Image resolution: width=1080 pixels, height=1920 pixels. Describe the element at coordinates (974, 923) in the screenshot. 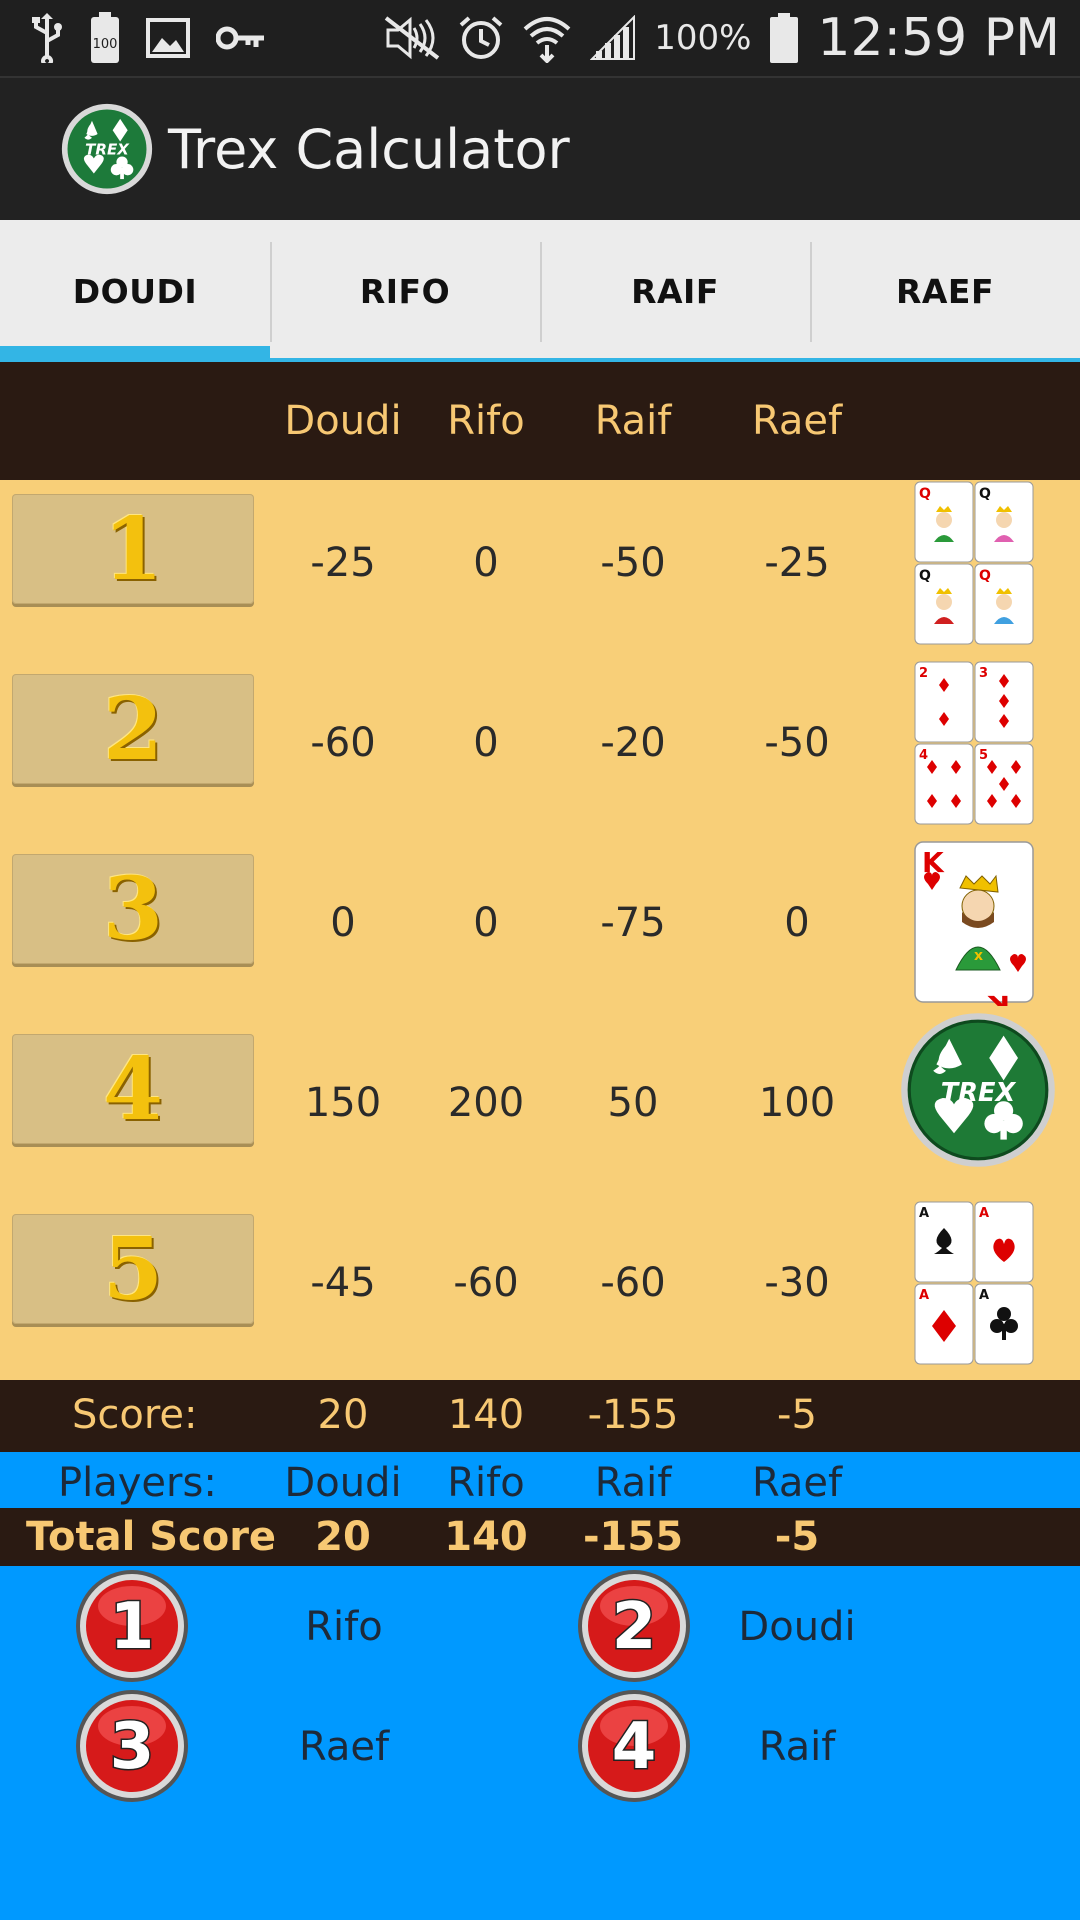

I see `king-of-hearts-card-icon: K x K` at that location.